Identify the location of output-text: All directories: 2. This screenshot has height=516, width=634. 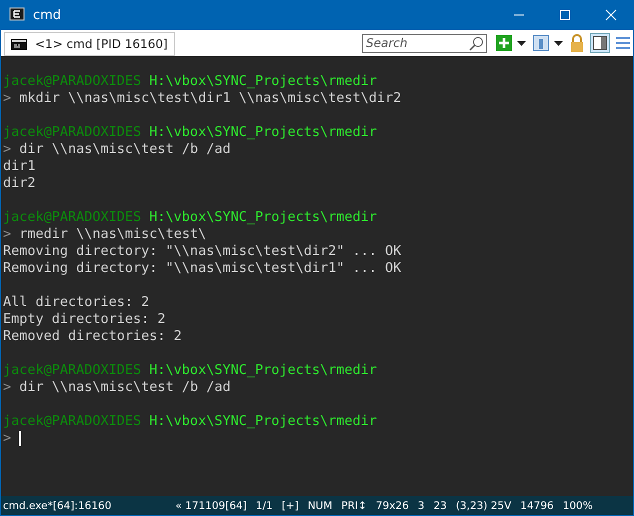
(76, 302).